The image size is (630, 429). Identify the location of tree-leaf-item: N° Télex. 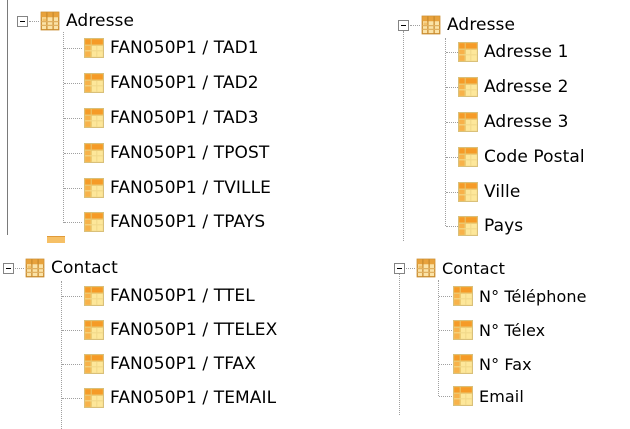
(499, 330).